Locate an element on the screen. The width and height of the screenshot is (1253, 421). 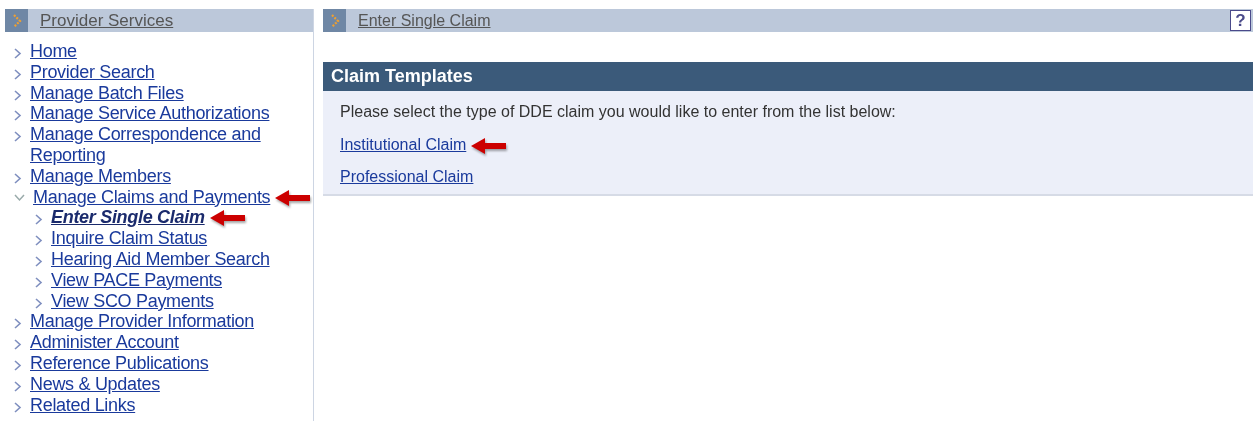
nav-link: Manage Service Authorizations is located at coordinates (150, 114).